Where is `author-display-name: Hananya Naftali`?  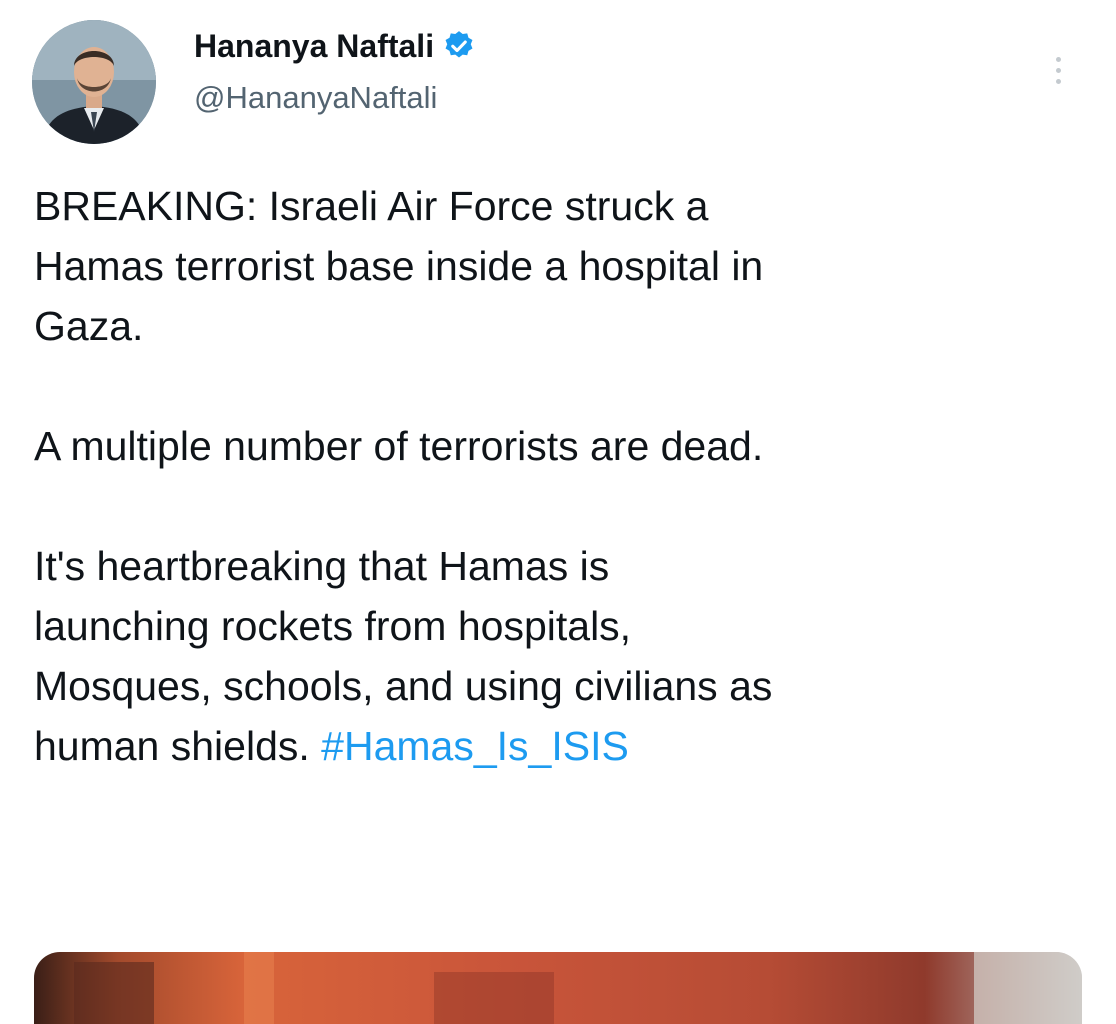 author-display-name: Hananya Naftali is located at coordinates (314, 46).